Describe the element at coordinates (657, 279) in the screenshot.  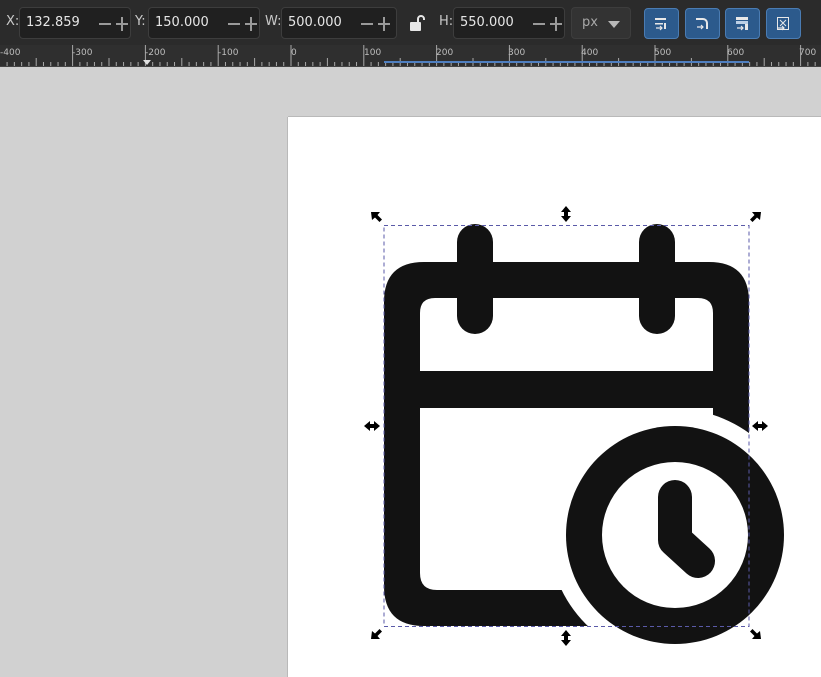
I see `binding-ring-right-icon` at that location.